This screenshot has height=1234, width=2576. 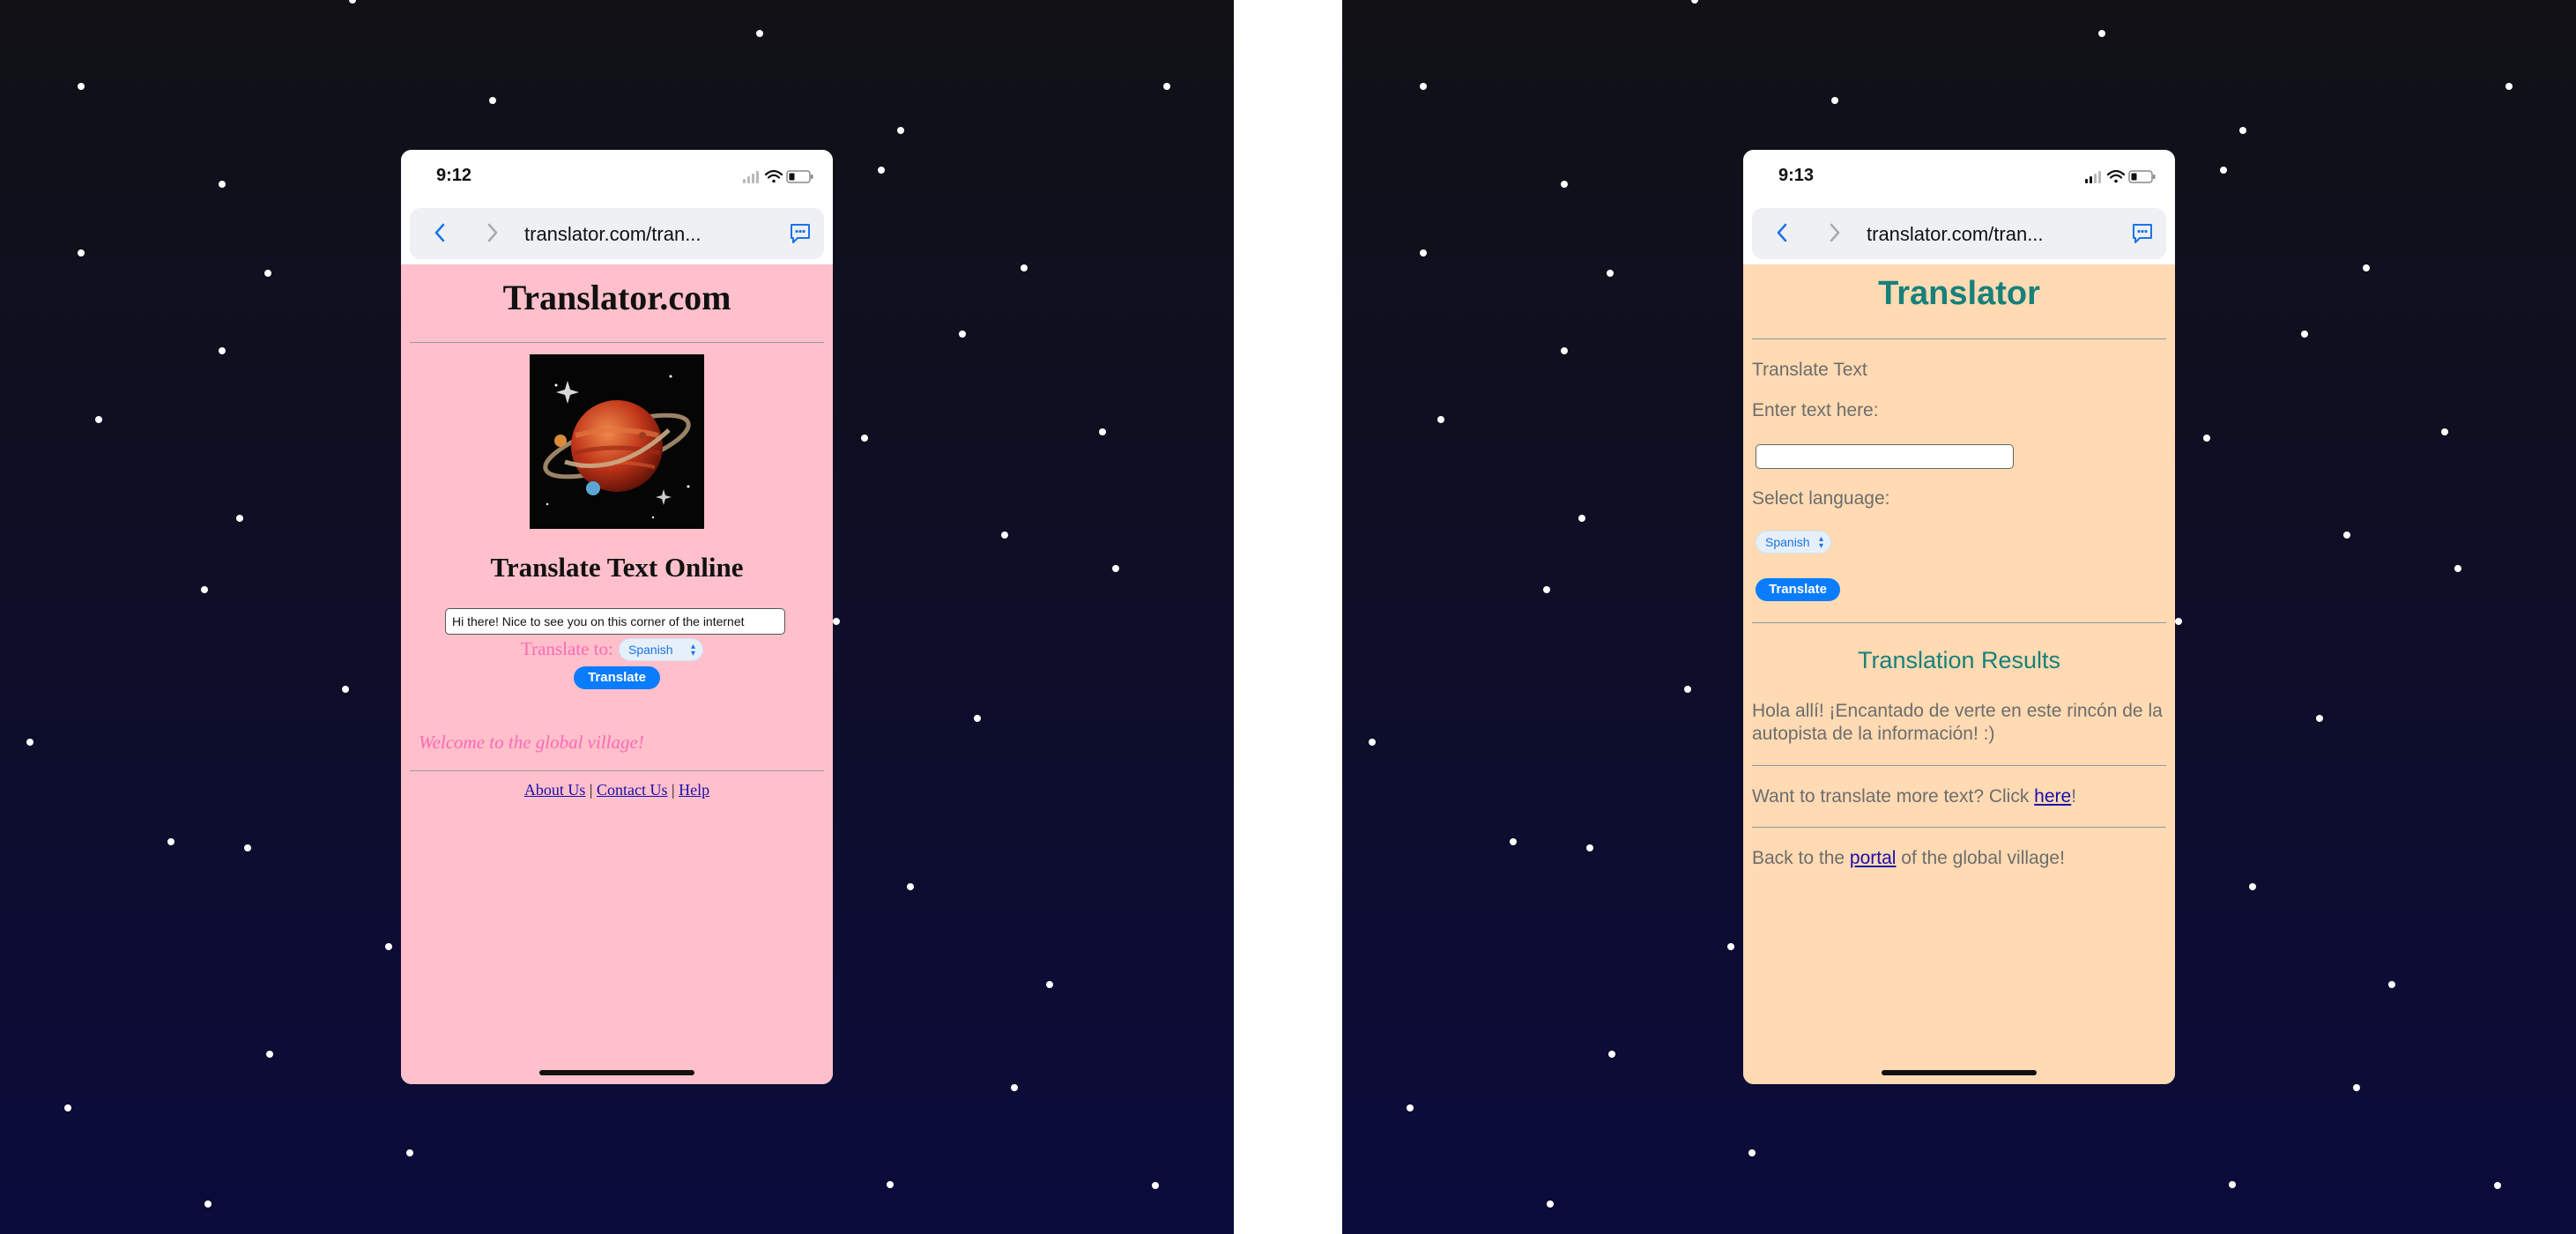 What do you see at coordinates (694, 790) in the screenshot?
I see `help-link: Help` at bounding box center [694, 790].